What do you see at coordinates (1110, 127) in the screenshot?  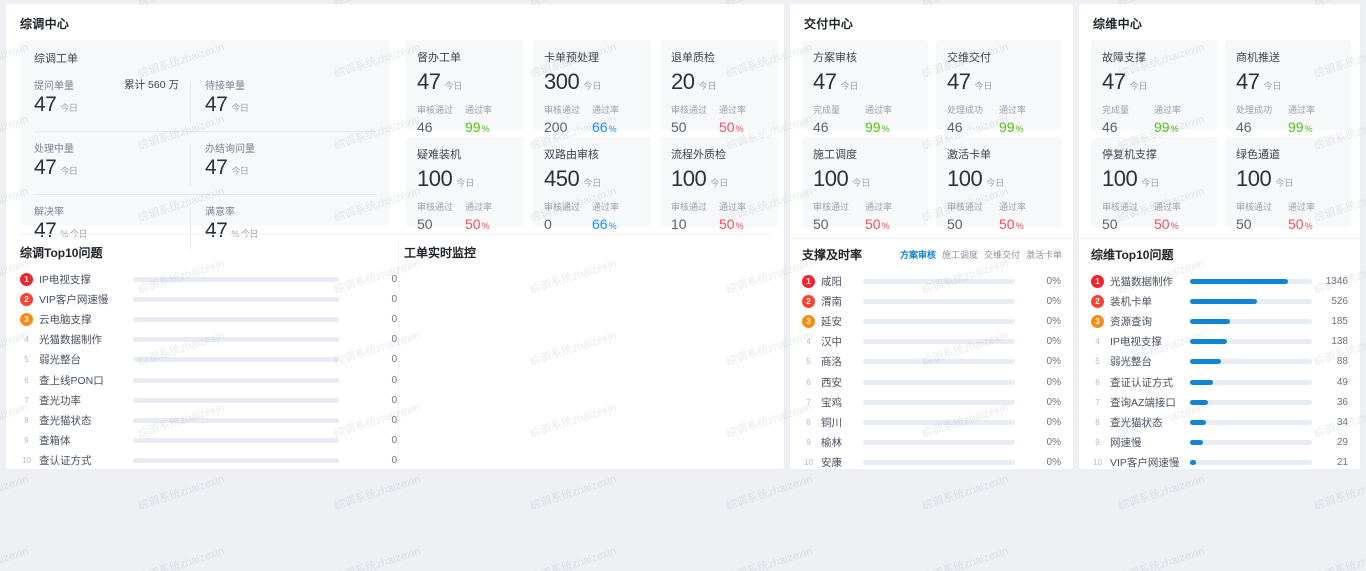 I see `metric-sub-value: 46` at bounding box center [1110, 127].